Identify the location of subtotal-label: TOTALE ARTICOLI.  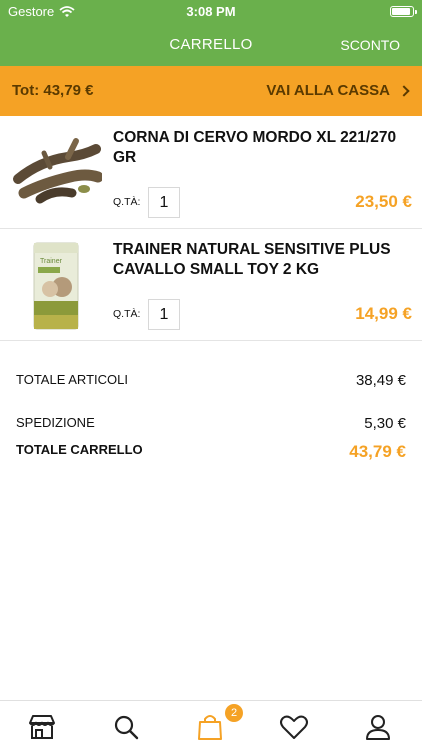
(72, 379).